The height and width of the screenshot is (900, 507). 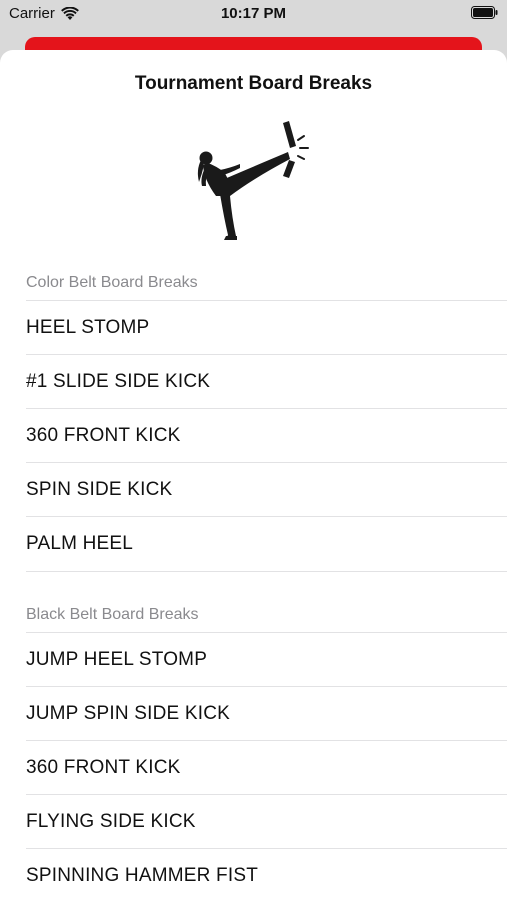 What do you see at coordinates (99, 489) in the screenshot?
I see `list-item-label: SPIN SIDE KICK` at bounding box center [99, 489].